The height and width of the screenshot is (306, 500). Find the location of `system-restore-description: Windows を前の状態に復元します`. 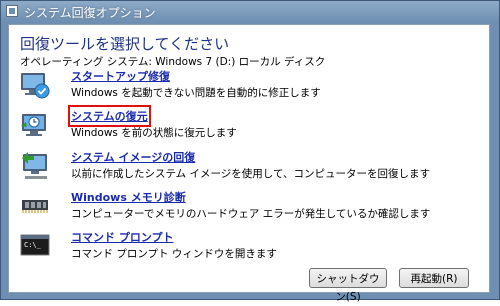

system-restore-description: Windows を前の状態に復元します is located at coordinates (154, 133).